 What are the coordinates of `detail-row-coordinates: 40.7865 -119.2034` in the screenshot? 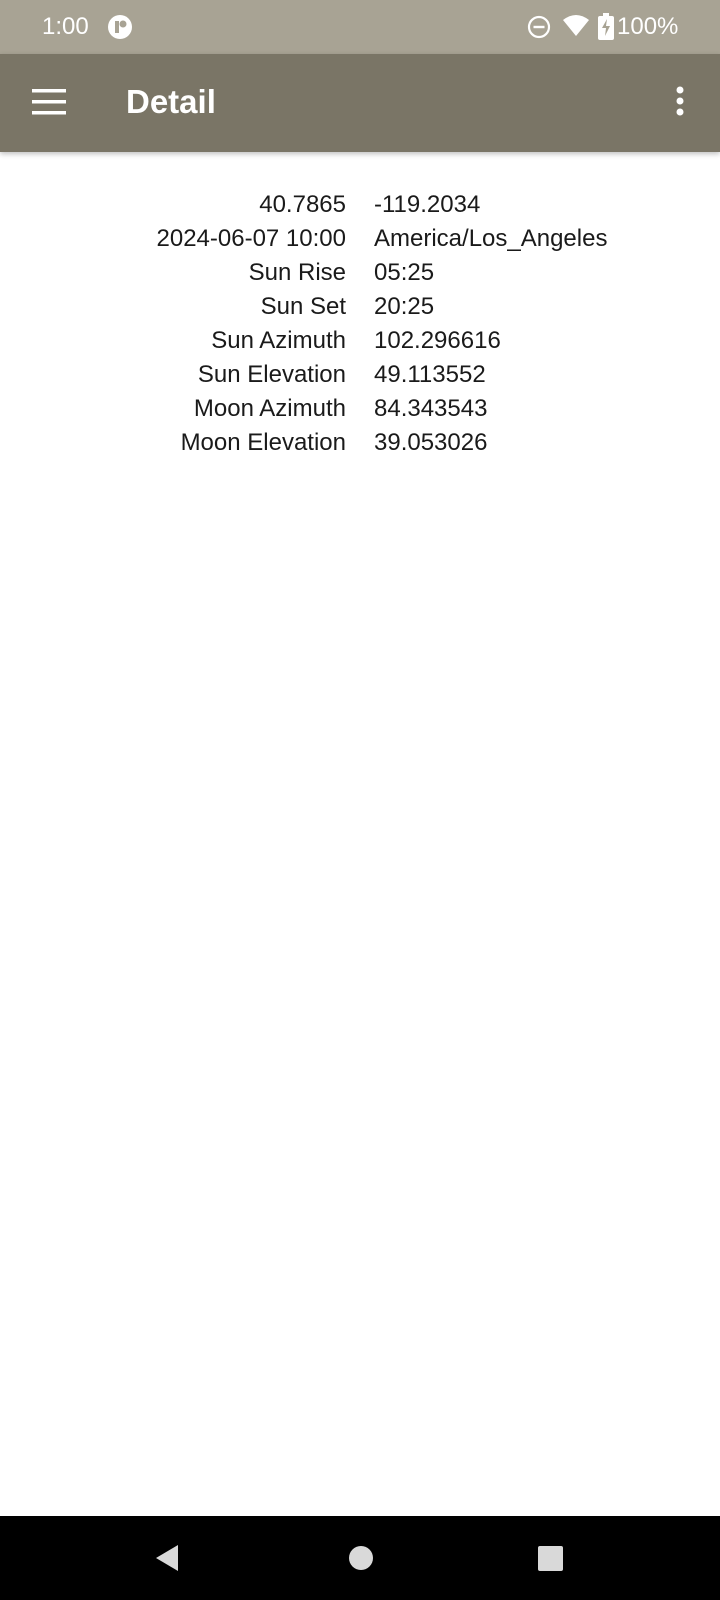 It's located at (360, 205).